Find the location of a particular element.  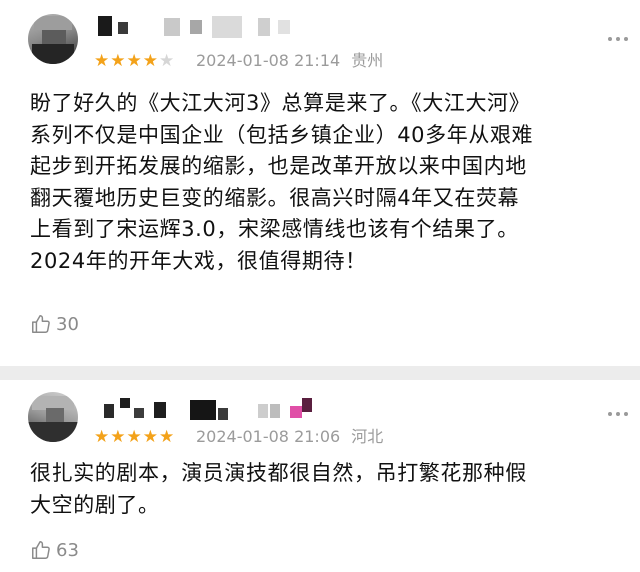

location: 贵州 is located at coordinates (367, 60).